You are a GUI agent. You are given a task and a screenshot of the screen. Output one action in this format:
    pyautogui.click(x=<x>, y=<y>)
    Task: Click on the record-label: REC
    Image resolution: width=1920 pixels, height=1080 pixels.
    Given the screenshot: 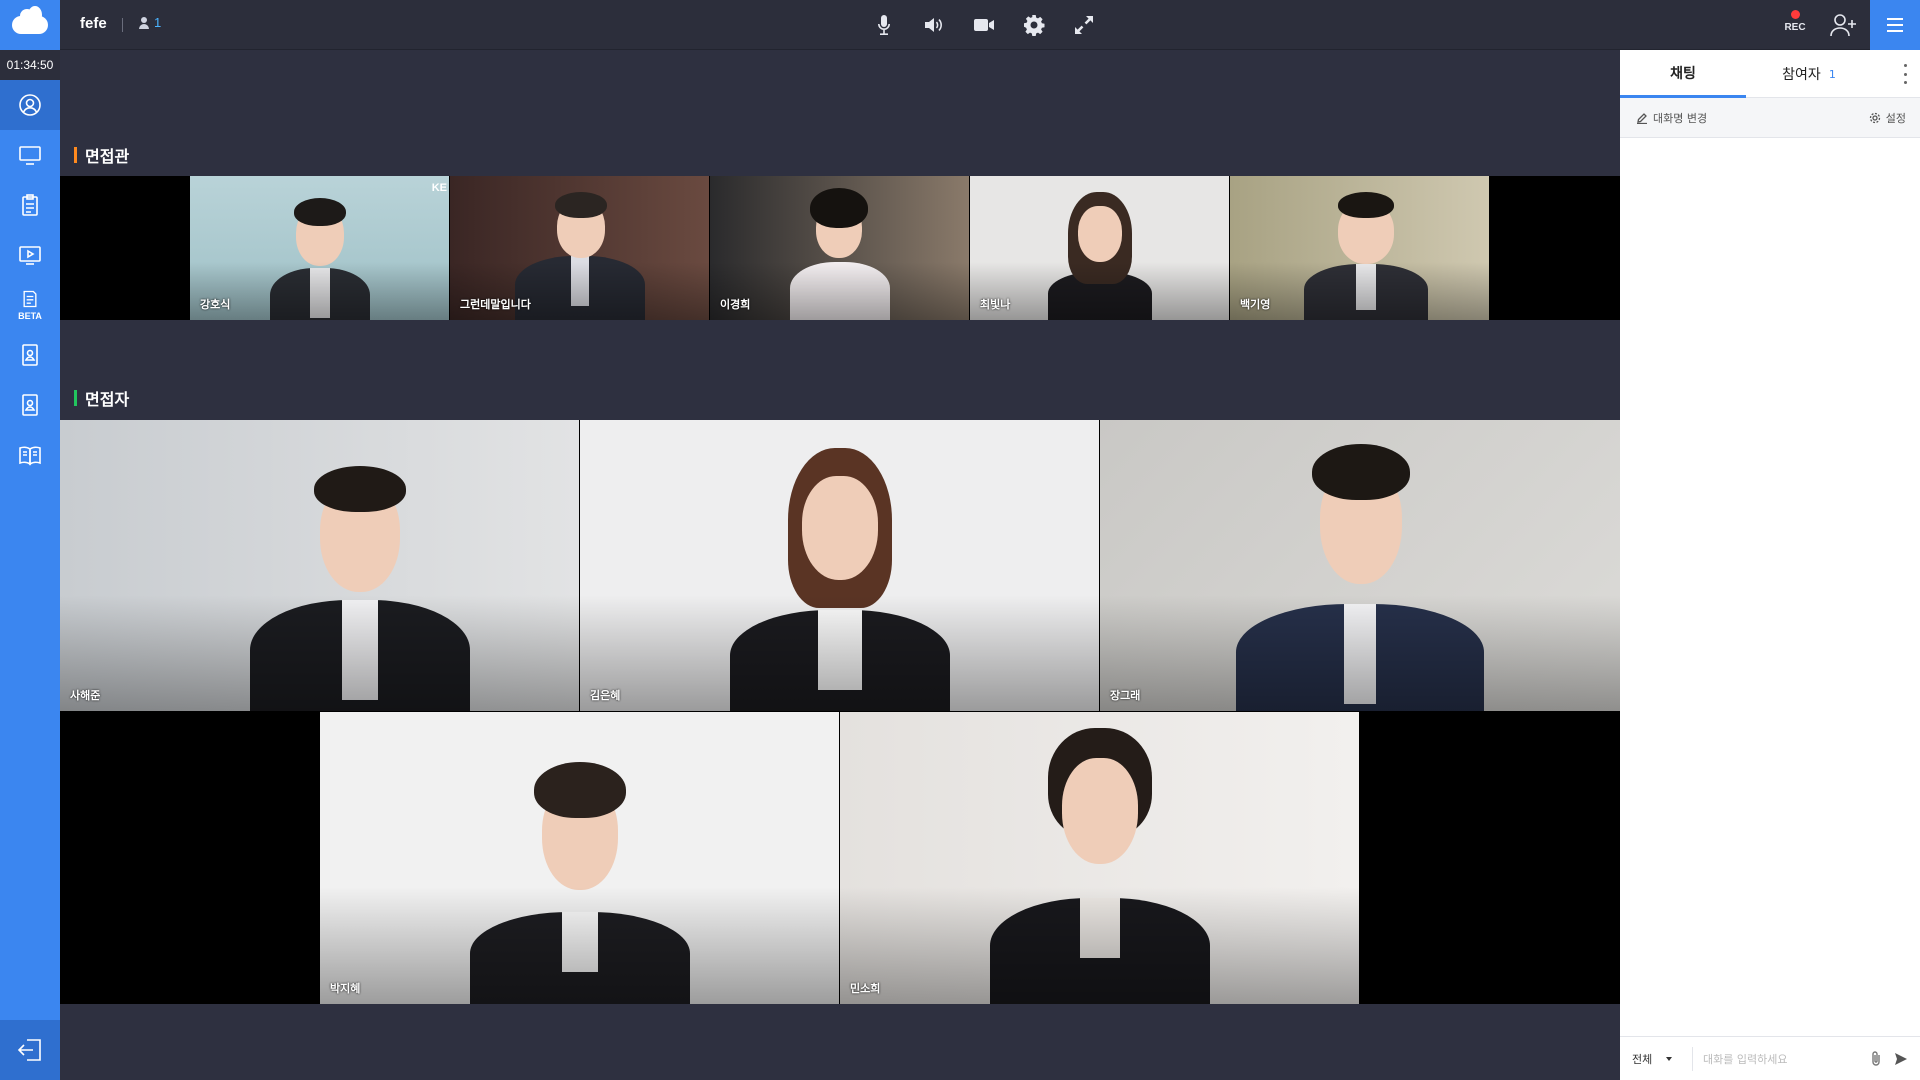 What is the action you would take?
    pyautogui.click(x=1795, y=27)
    